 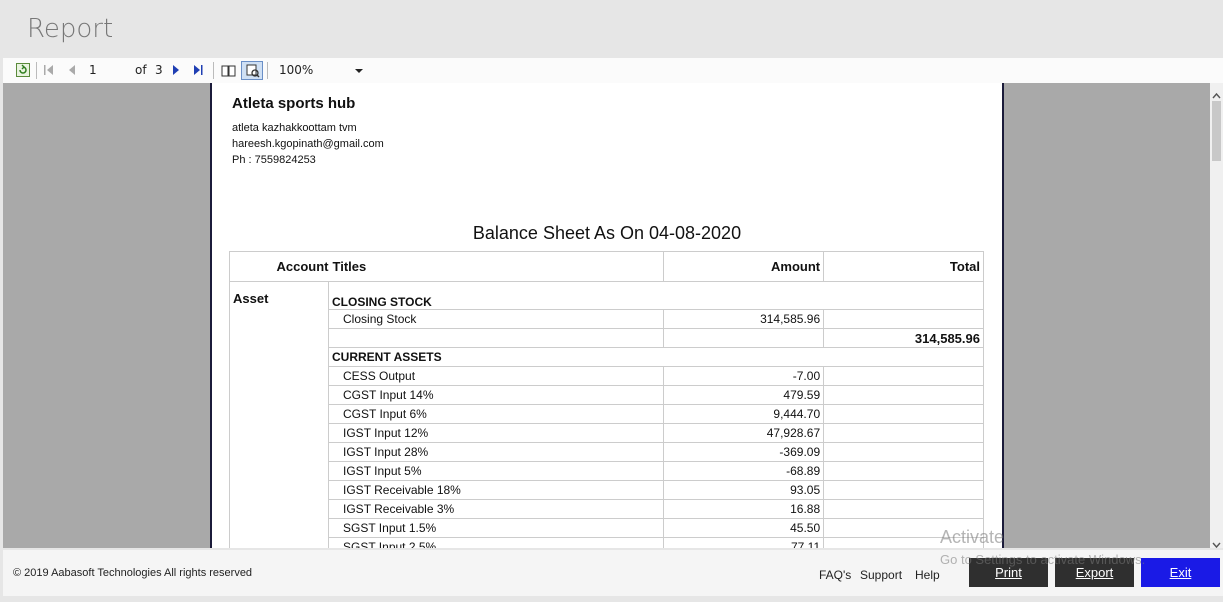 I want to click on table-row: CGST Input 14% 479.59, so click(x=607, y=395).